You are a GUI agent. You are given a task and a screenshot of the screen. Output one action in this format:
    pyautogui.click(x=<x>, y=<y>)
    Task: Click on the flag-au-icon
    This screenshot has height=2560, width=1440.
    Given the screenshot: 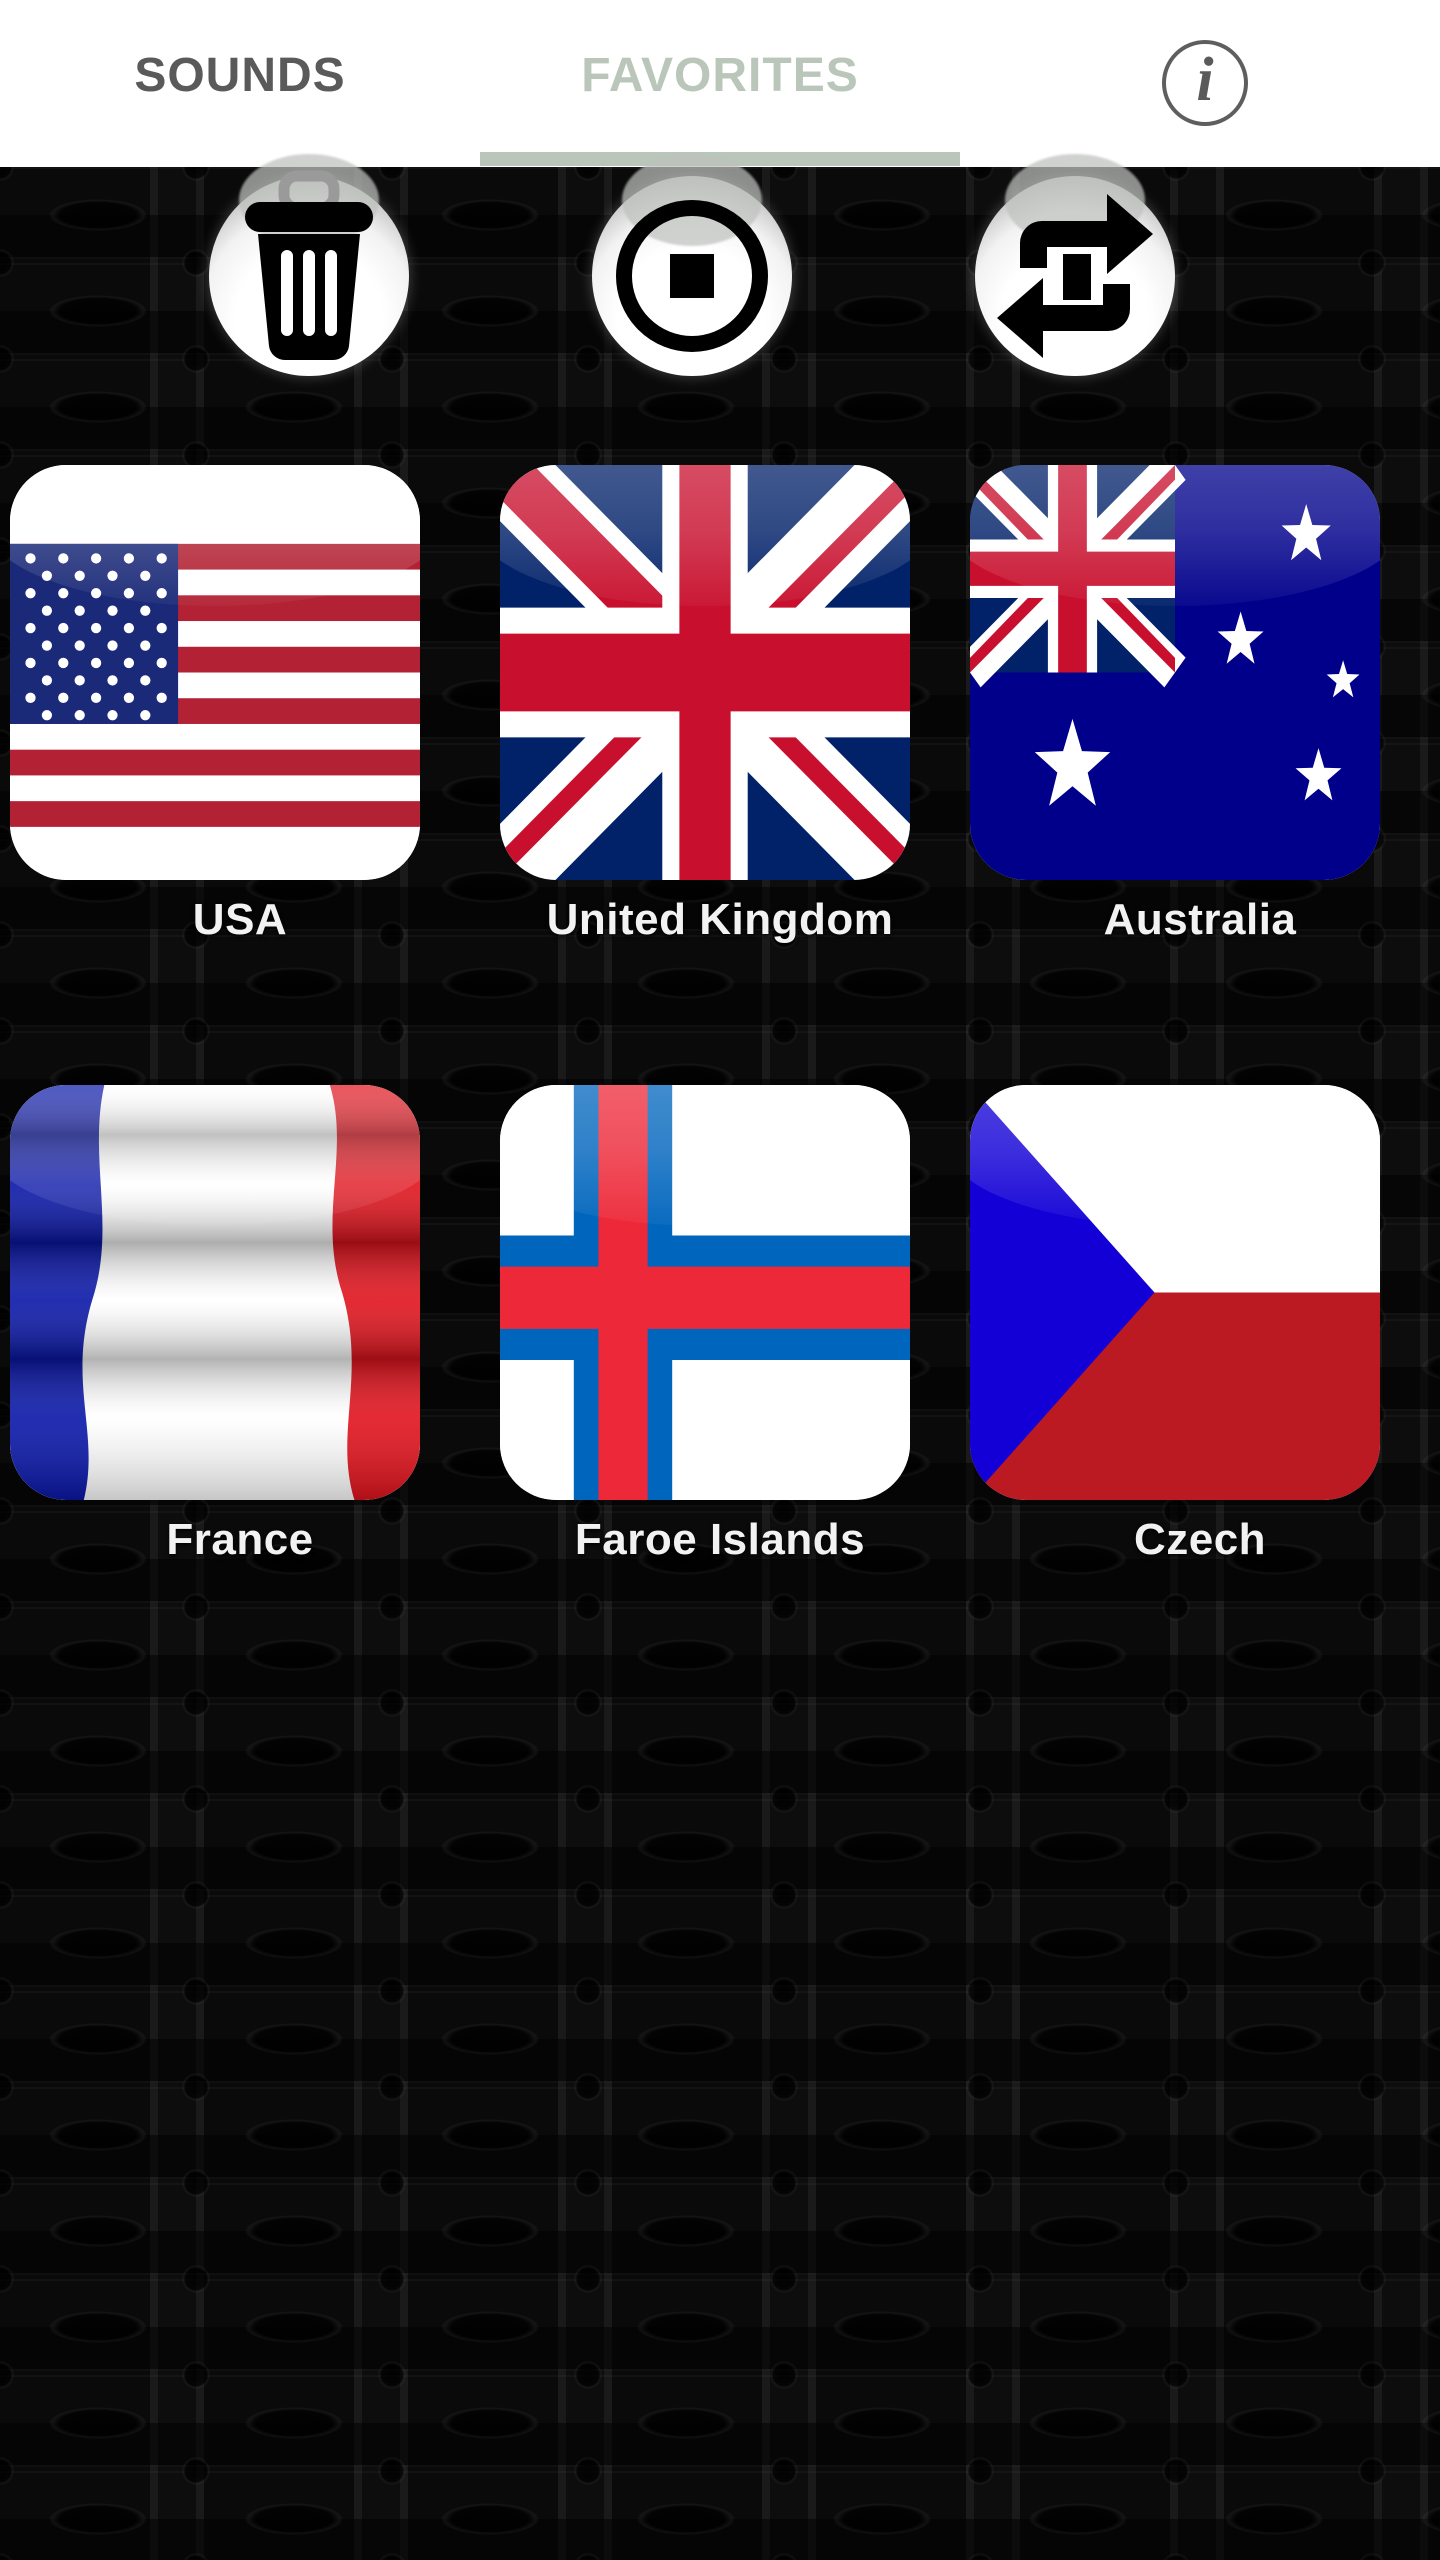 What is the action you would take?
    pyautogui.click(x=1175, y=672)
    